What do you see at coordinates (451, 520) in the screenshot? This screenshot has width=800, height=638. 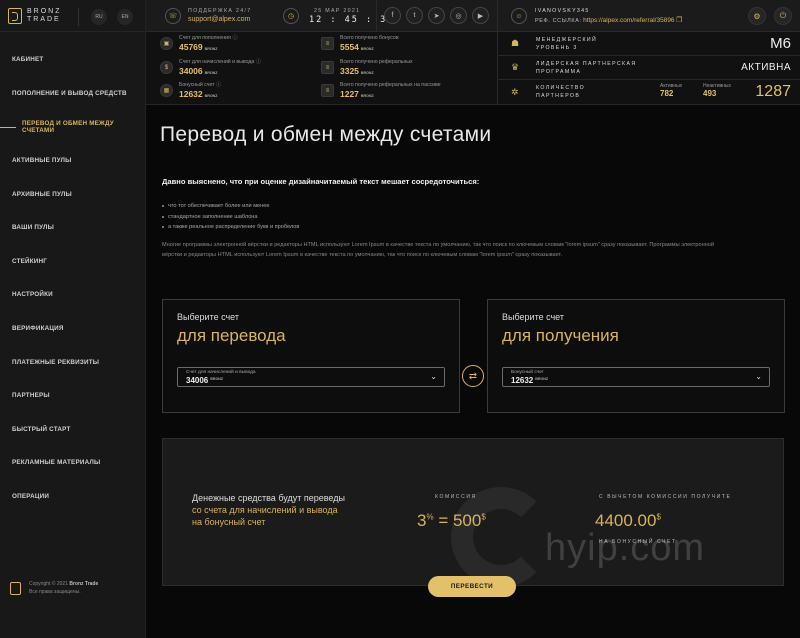 I see `commission-value: 3% = 500$` at bounding box center [451, 520].